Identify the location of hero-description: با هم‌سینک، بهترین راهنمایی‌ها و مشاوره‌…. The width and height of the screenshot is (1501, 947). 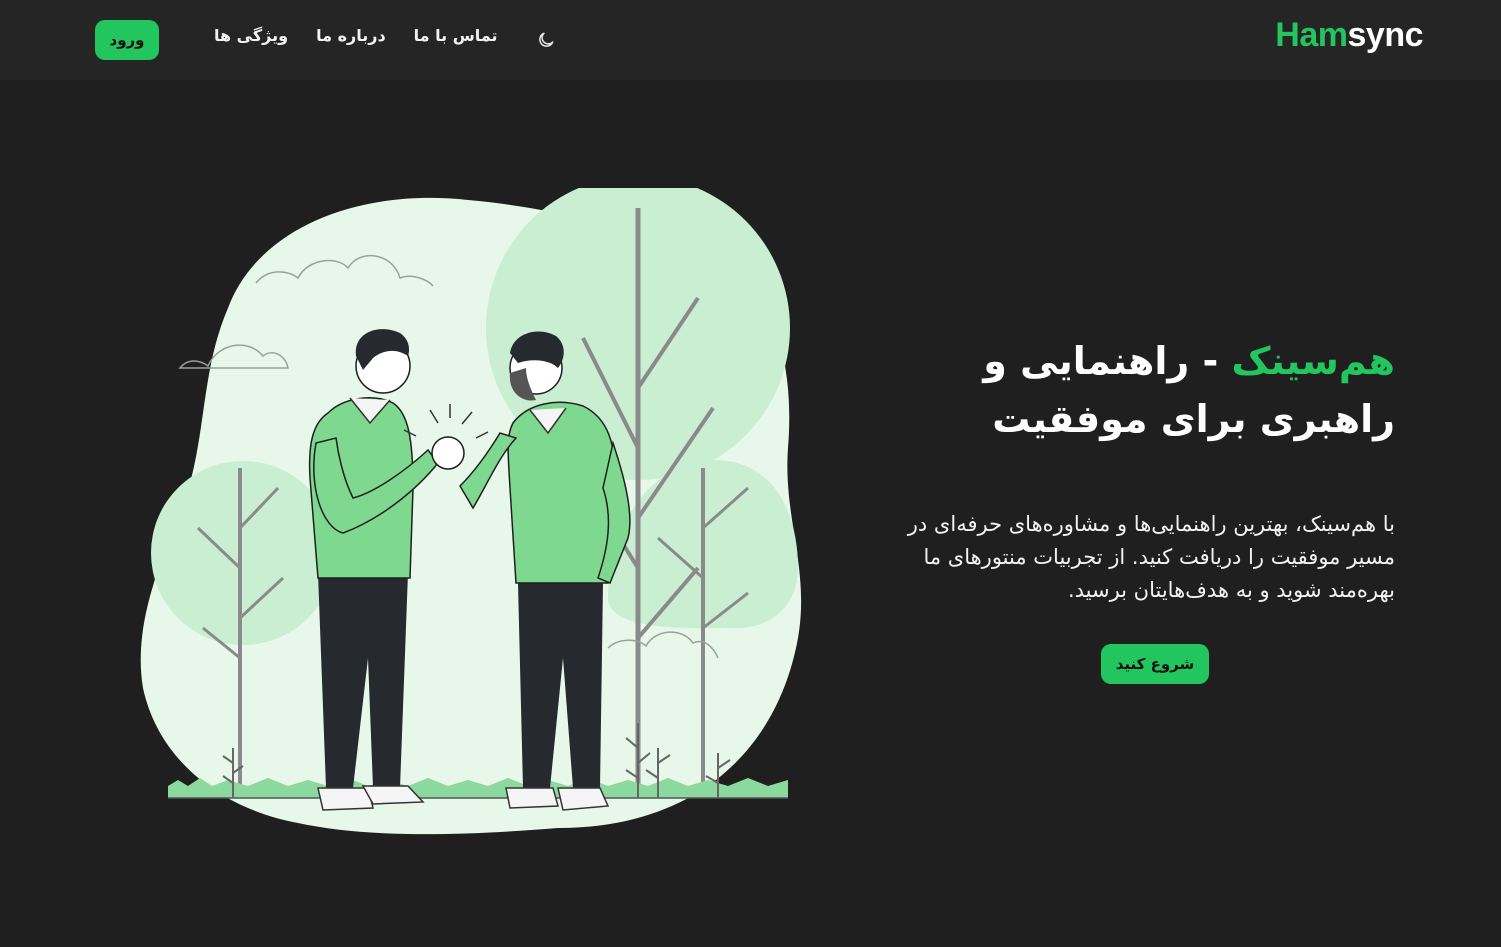
(1151, 557).